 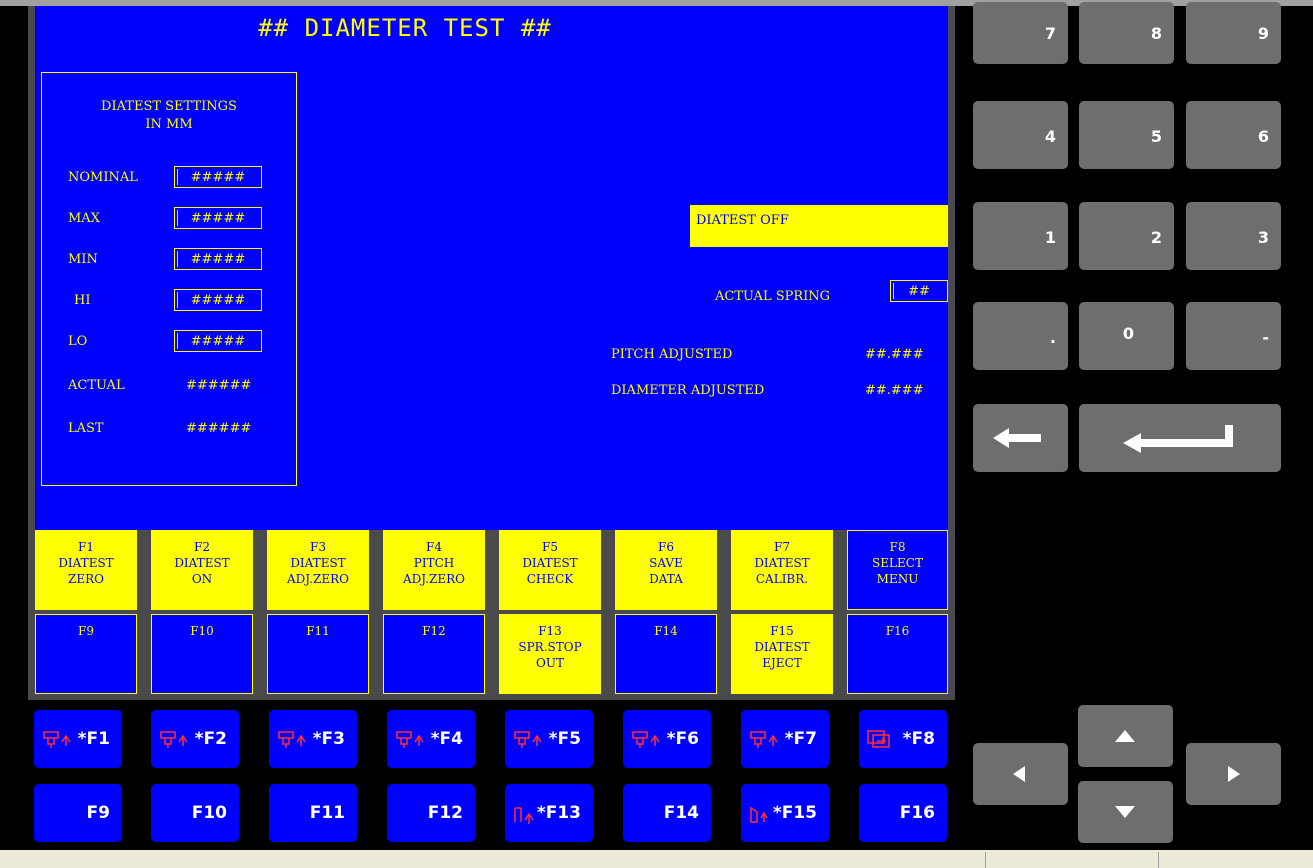 I want to click on pitch-adjusted-value: ##.###, so click(x=894, y=354).